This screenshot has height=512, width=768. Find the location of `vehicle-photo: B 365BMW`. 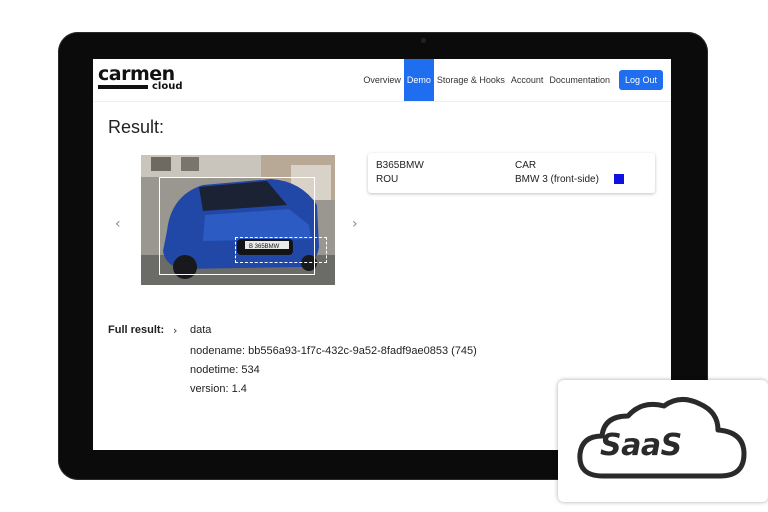

vehicle-photo: B 365BMW is located at coordinates (238, 220).